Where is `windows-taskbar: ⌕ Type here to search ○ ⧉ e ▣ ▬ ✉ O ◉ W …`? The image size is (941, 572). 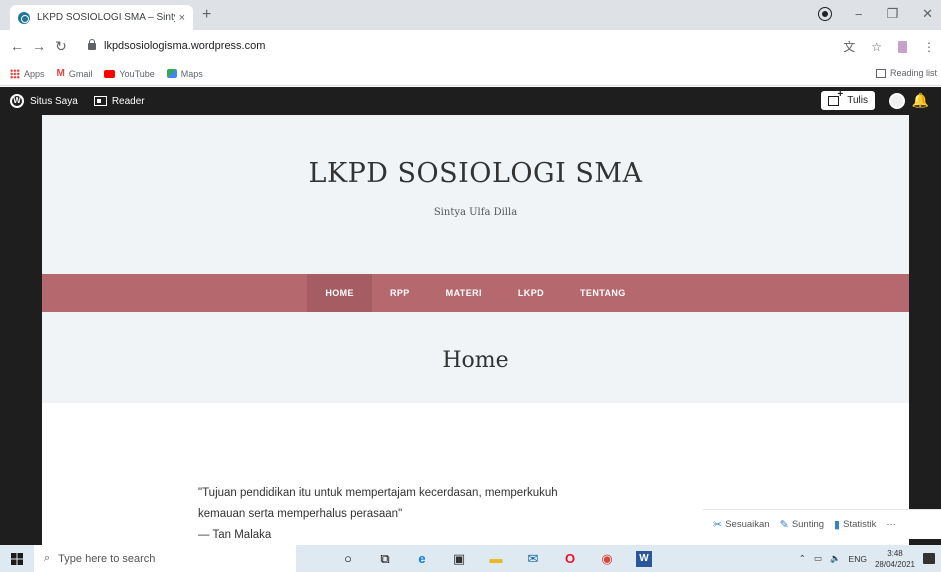
windows-taskbar: ⌕ Type here to search ○ ⧉ e ▣ ▬ ✉ O ◉ W … is located at coordinates (470, 558).